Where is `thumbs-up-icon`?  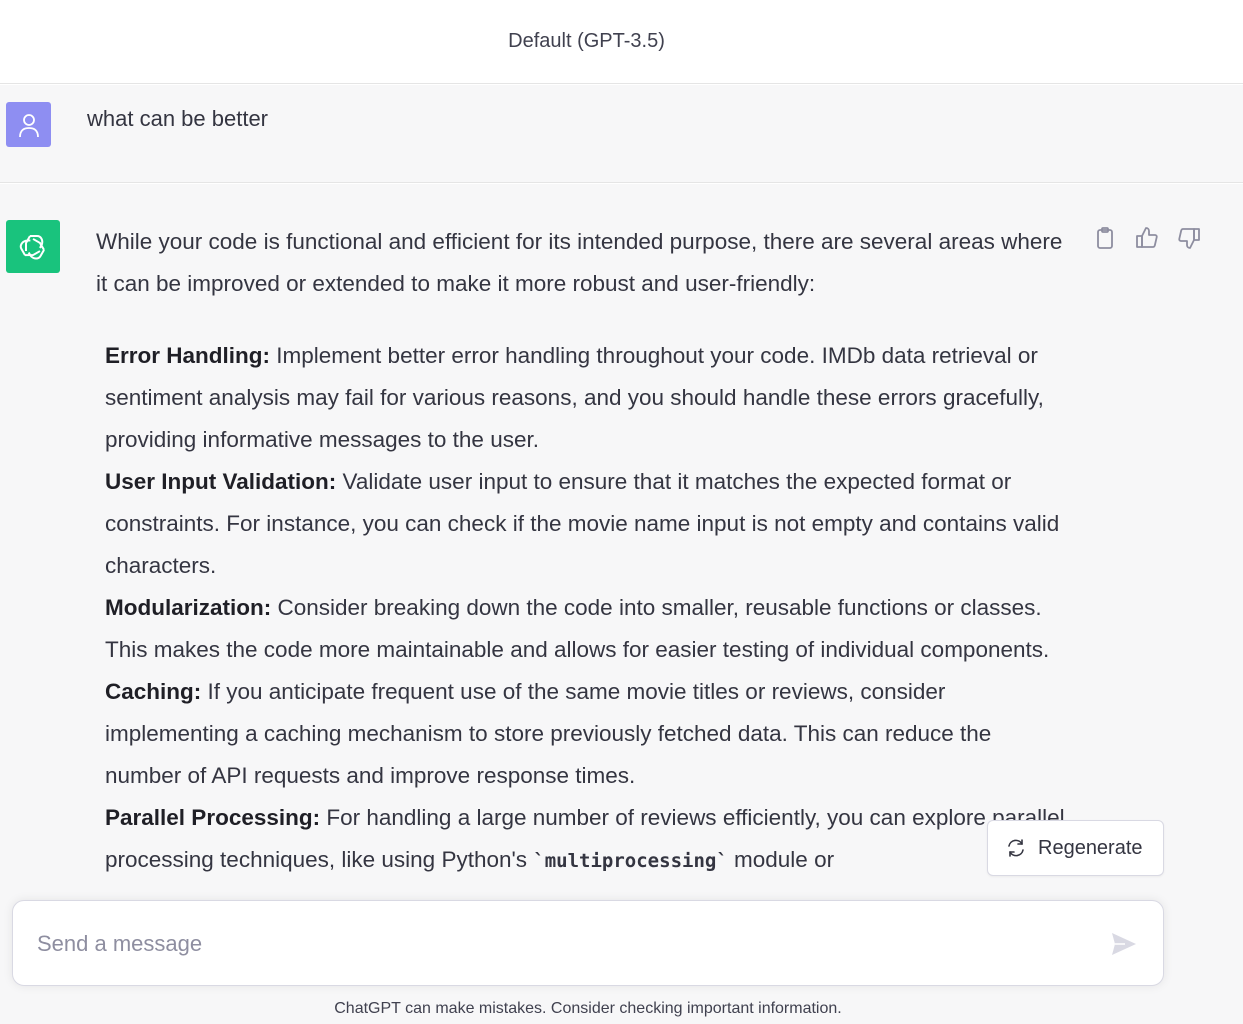 thumbs-up-icon is located at coordinates (1147, 237).